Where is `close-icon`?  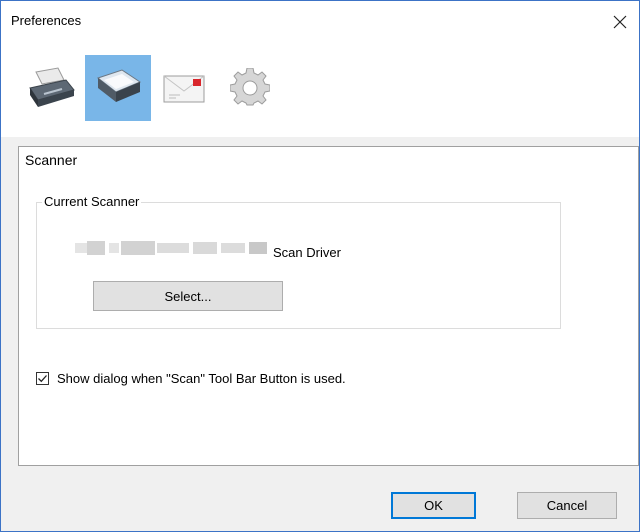 close-icon is located at coordinates (620, 22).